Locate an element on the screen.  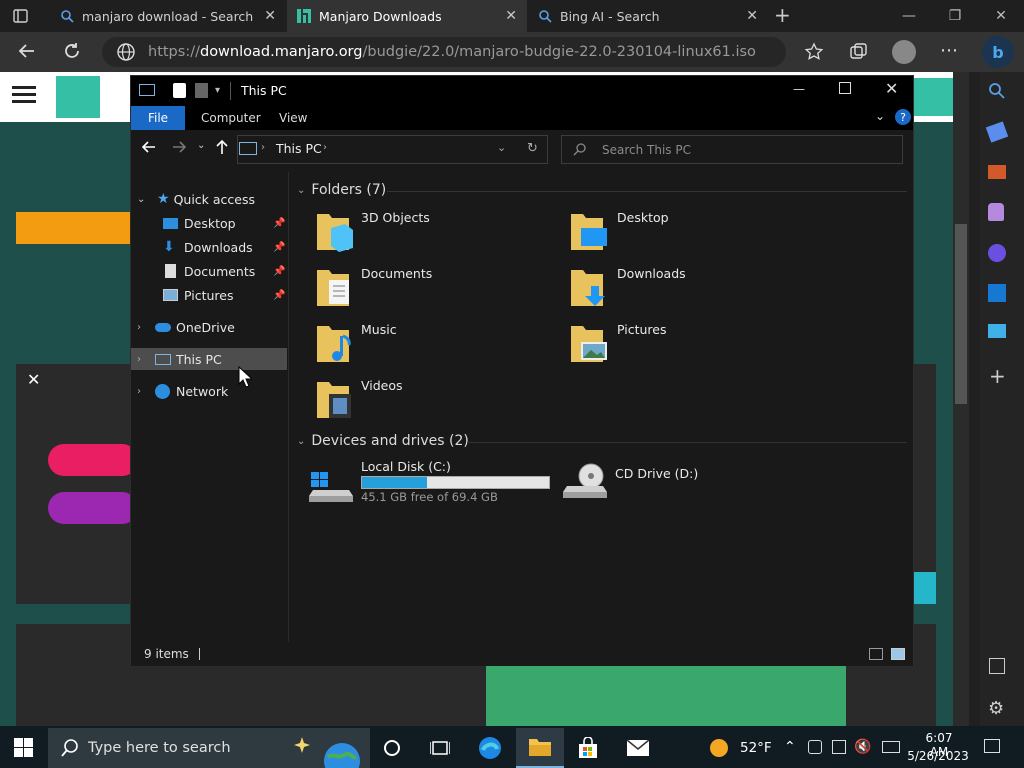
microsoft365-icon is located at coordinates (997, 253).